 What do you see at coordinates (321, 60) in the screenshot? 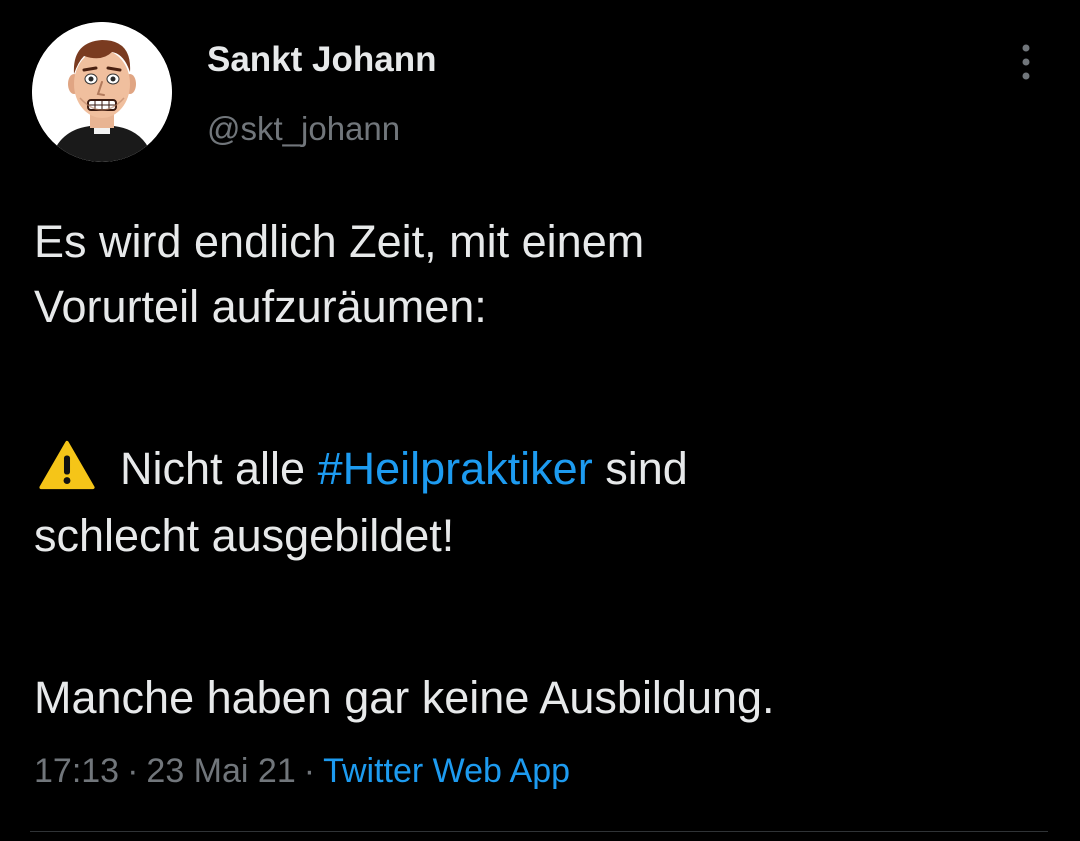
I see `author-display-name: Sankt Johann` at bounding box center [321, 60].